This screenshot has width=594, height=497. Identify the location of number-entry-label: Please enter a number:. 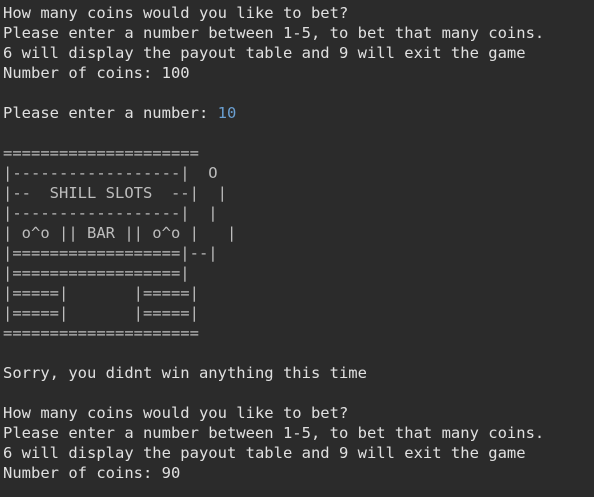
(110, 113).